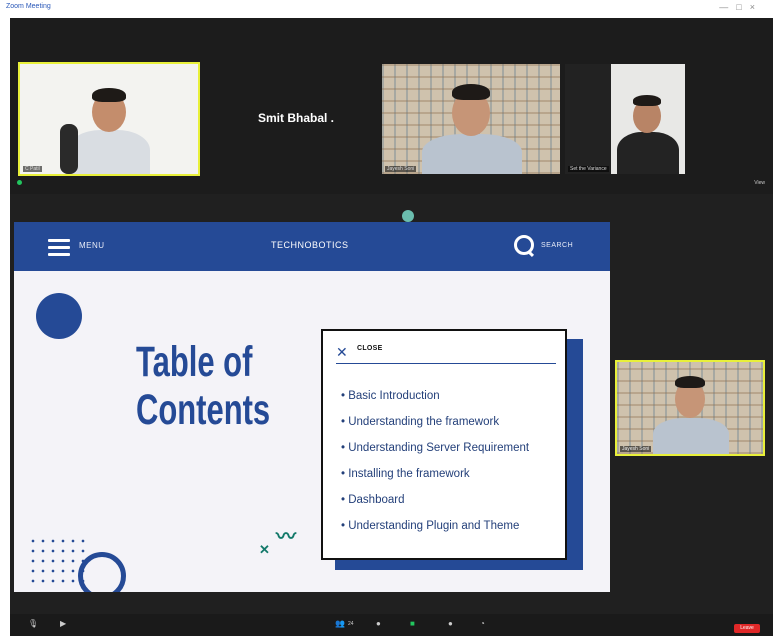 The width and height of the screenshot is (773, 636). What do you see at coordinates (286, 537) in the screenshot?
I see `decorative-zigzag-icon: 〰` at bounding box center [286, 537].